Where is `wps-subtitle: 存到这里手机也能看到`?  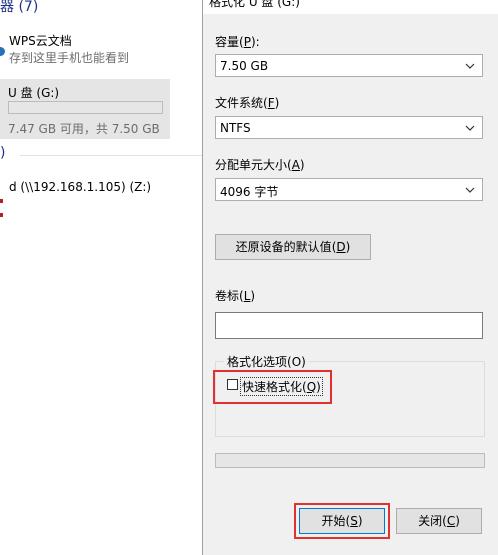 wps-subtitle: 存到这里手机也能看到 is located at coordinates (69, 58).